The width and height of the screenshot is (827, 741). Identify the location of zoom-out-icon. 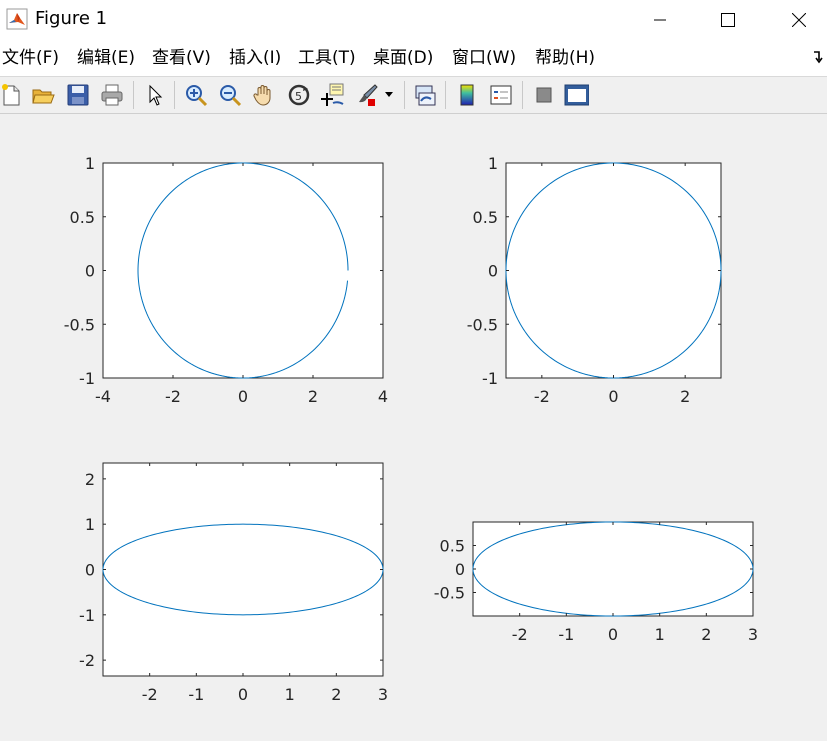
(231, 96).